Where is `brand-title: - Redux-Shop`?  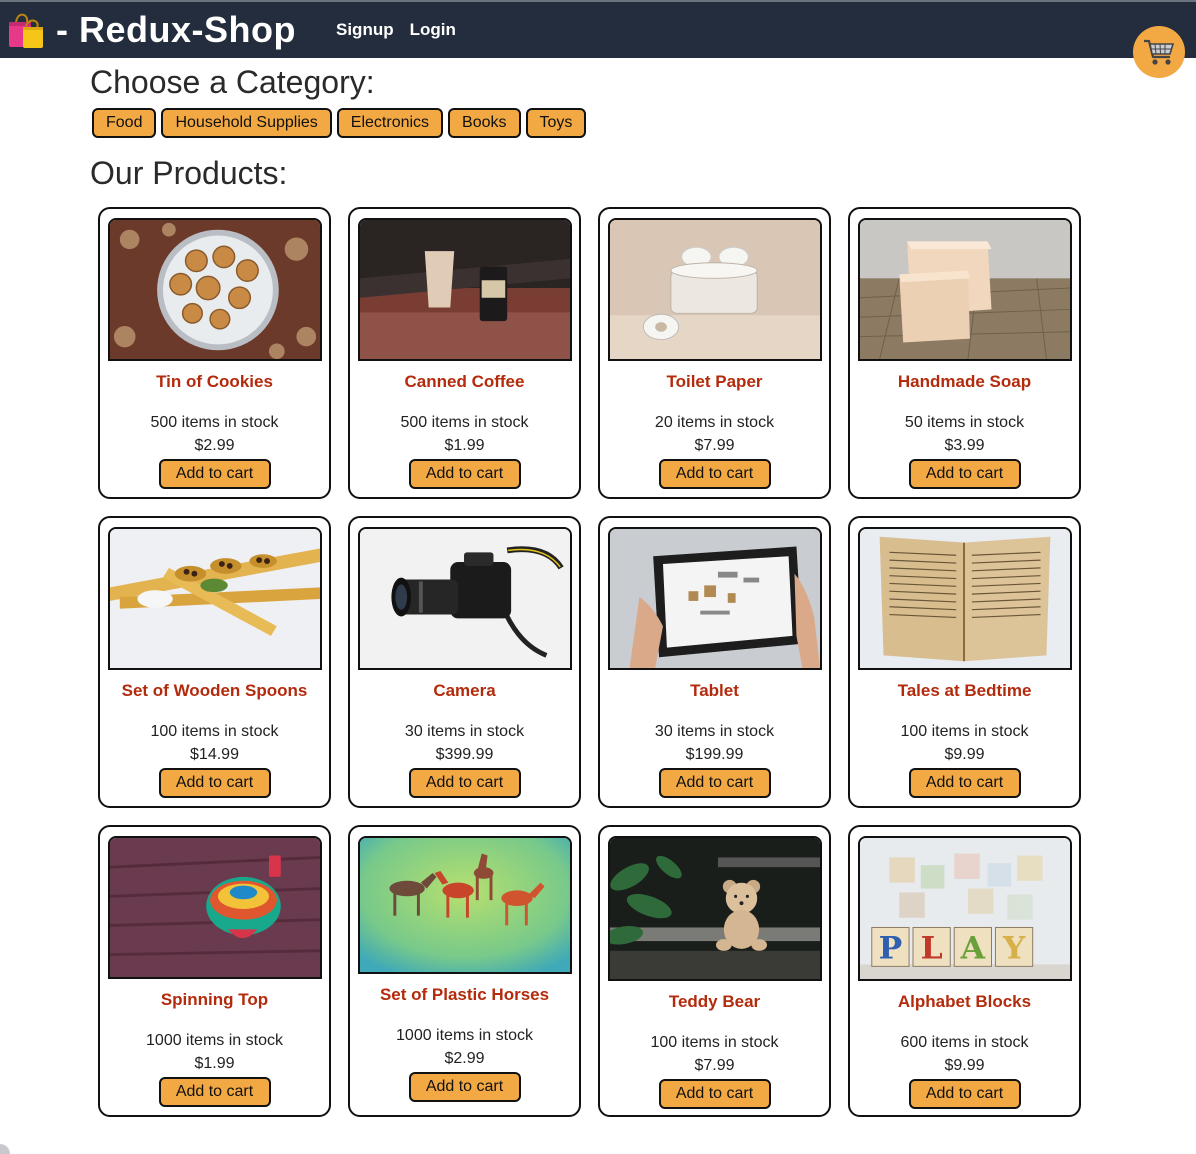
brand-title: - Redux-Shop is located at coordinates (176, 29).